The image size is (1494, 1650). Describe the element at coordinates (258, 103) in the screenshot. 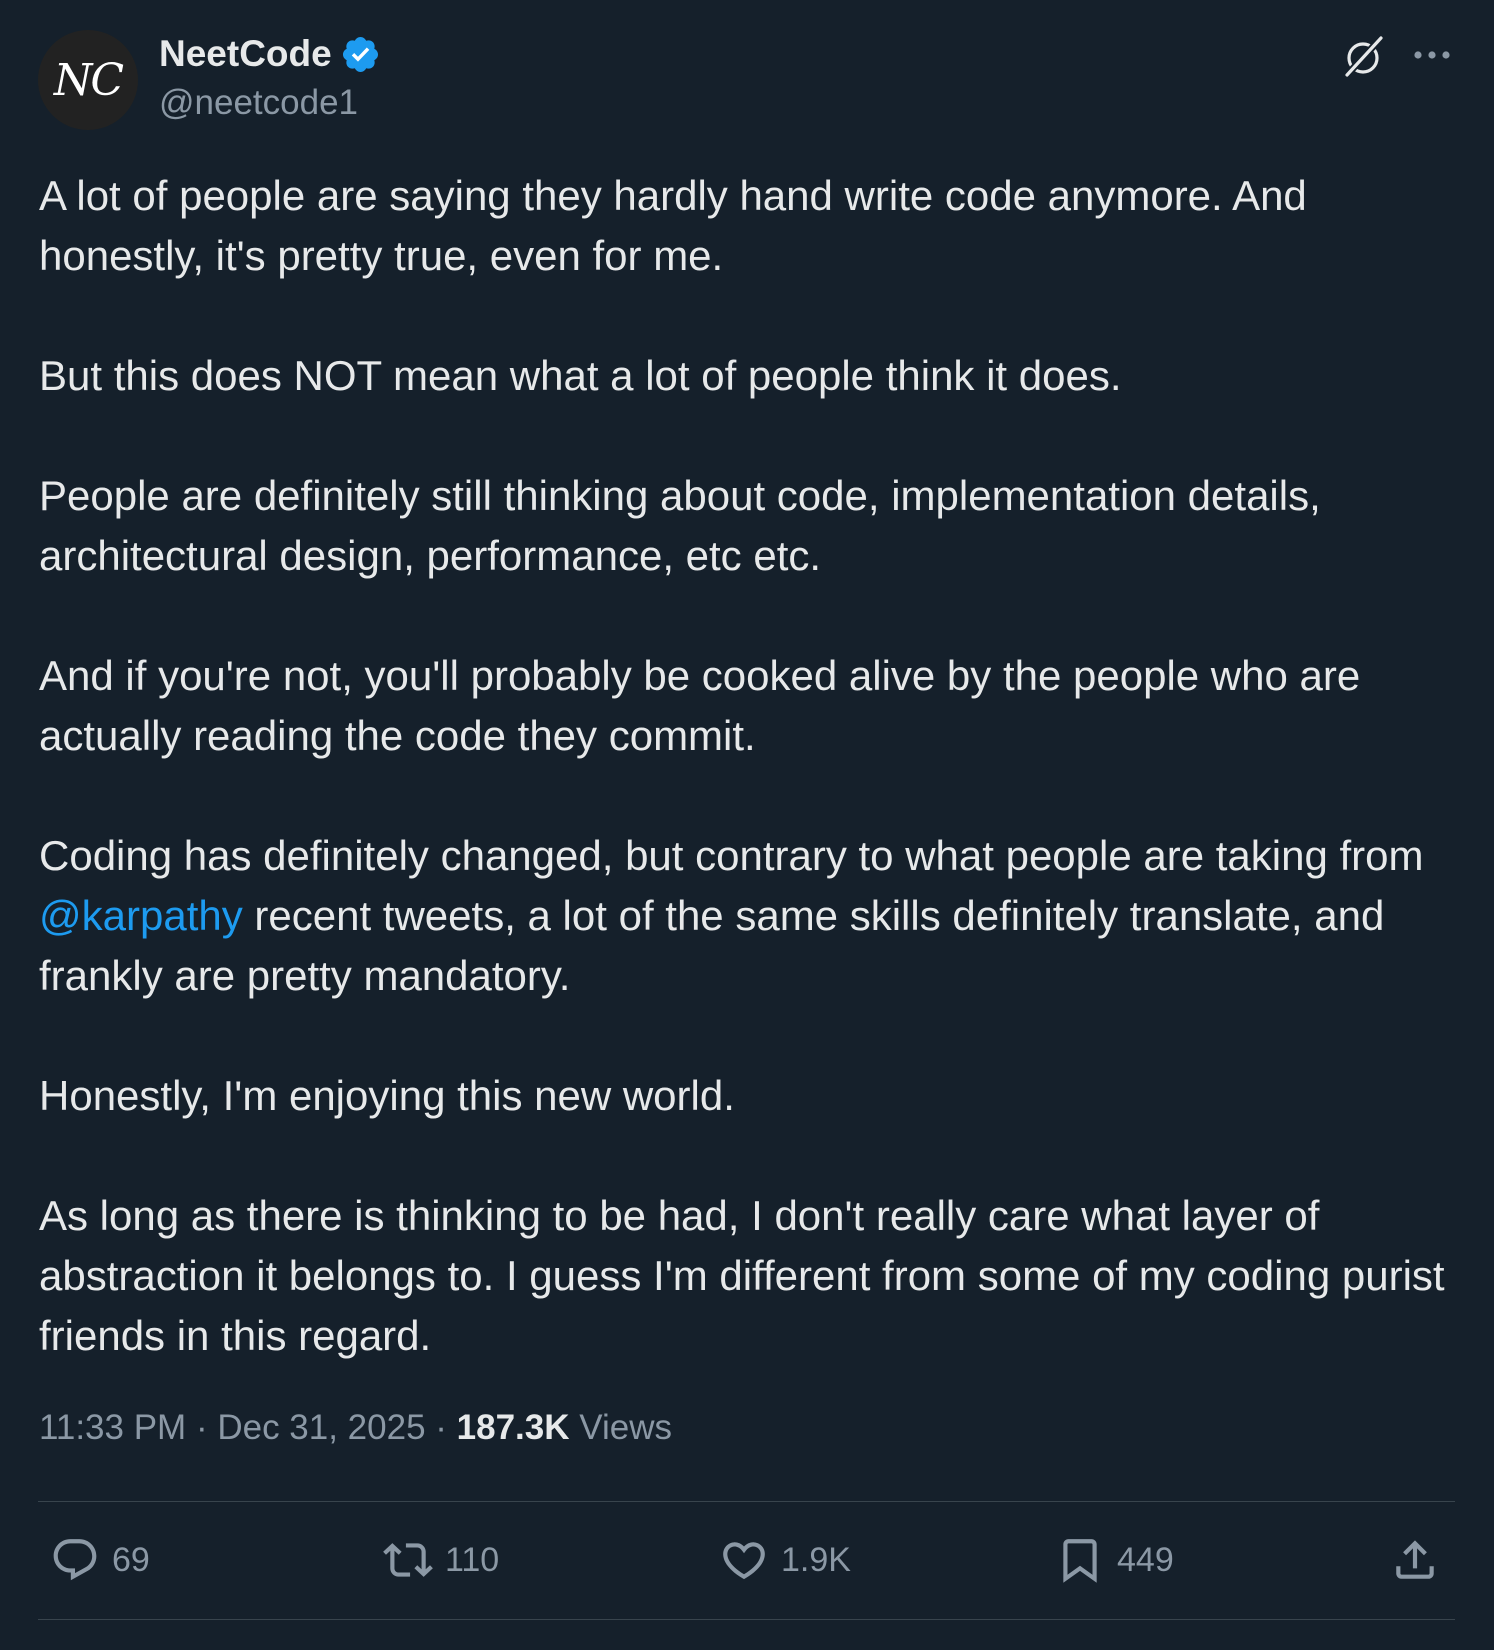

I see `author-handle: @neetcode1` at that location.